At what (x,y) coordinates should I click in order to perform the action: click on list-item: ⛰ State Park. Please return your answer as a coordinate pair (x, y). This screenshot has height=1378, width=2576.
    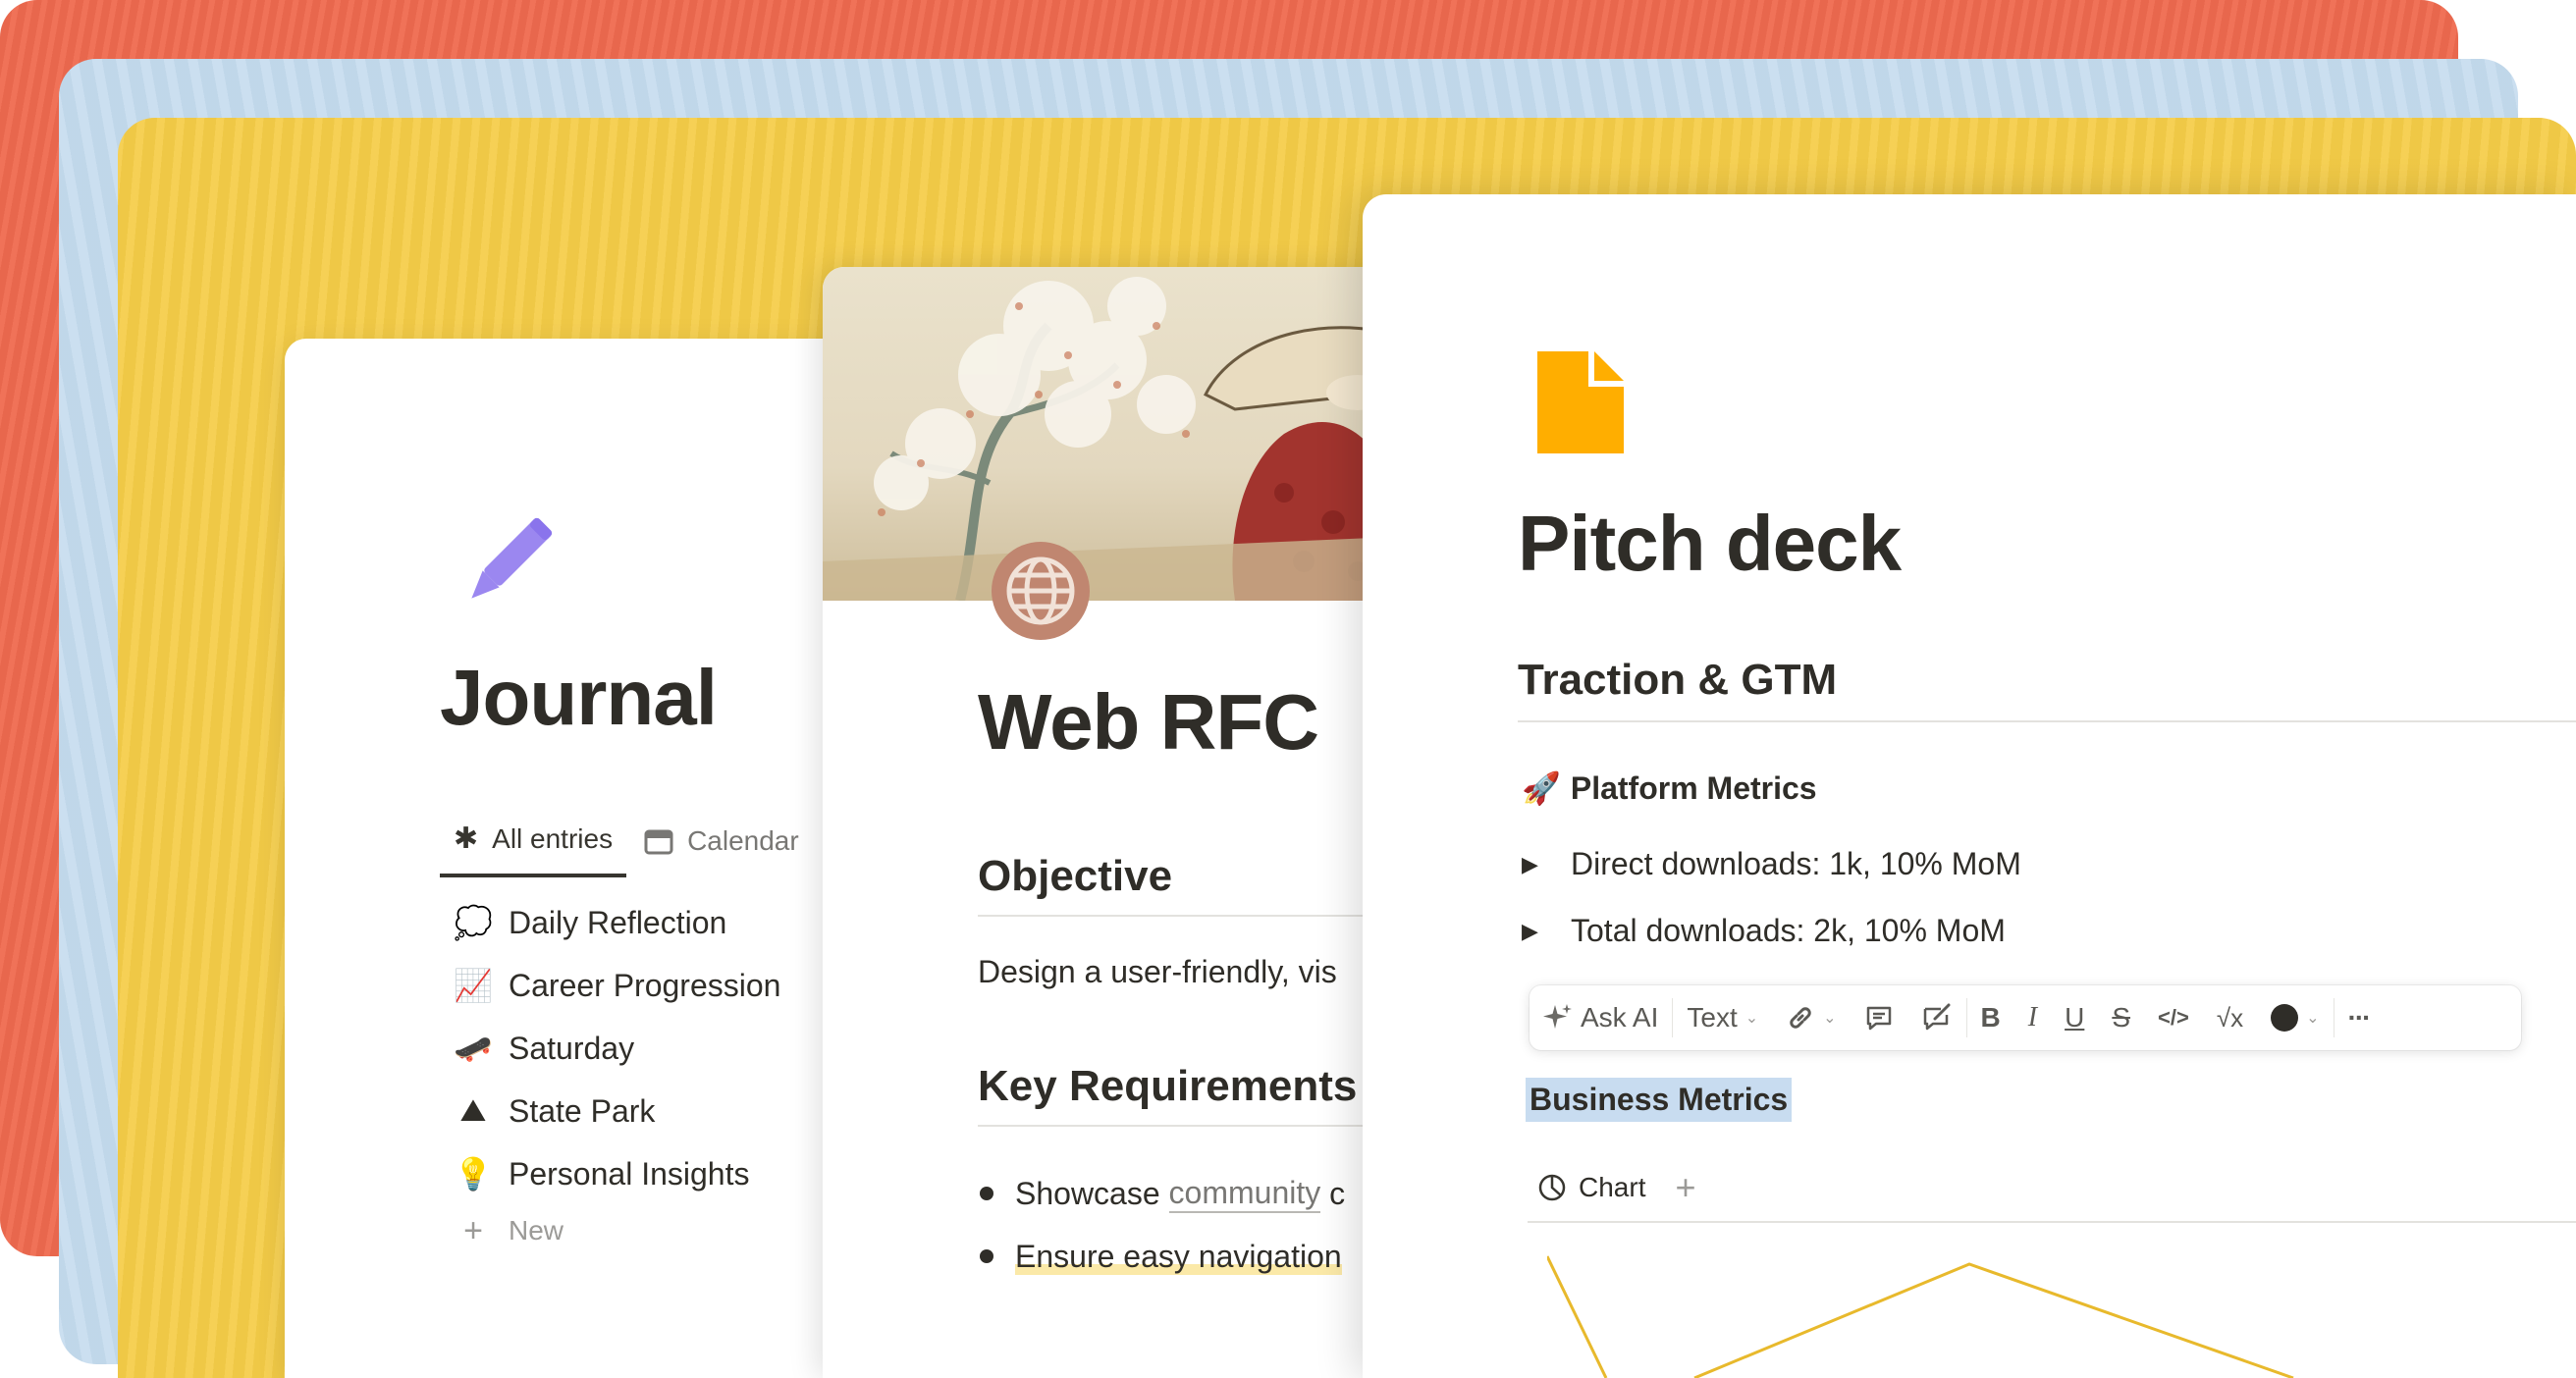
    Looking at the image, I should click on (617, 1111).